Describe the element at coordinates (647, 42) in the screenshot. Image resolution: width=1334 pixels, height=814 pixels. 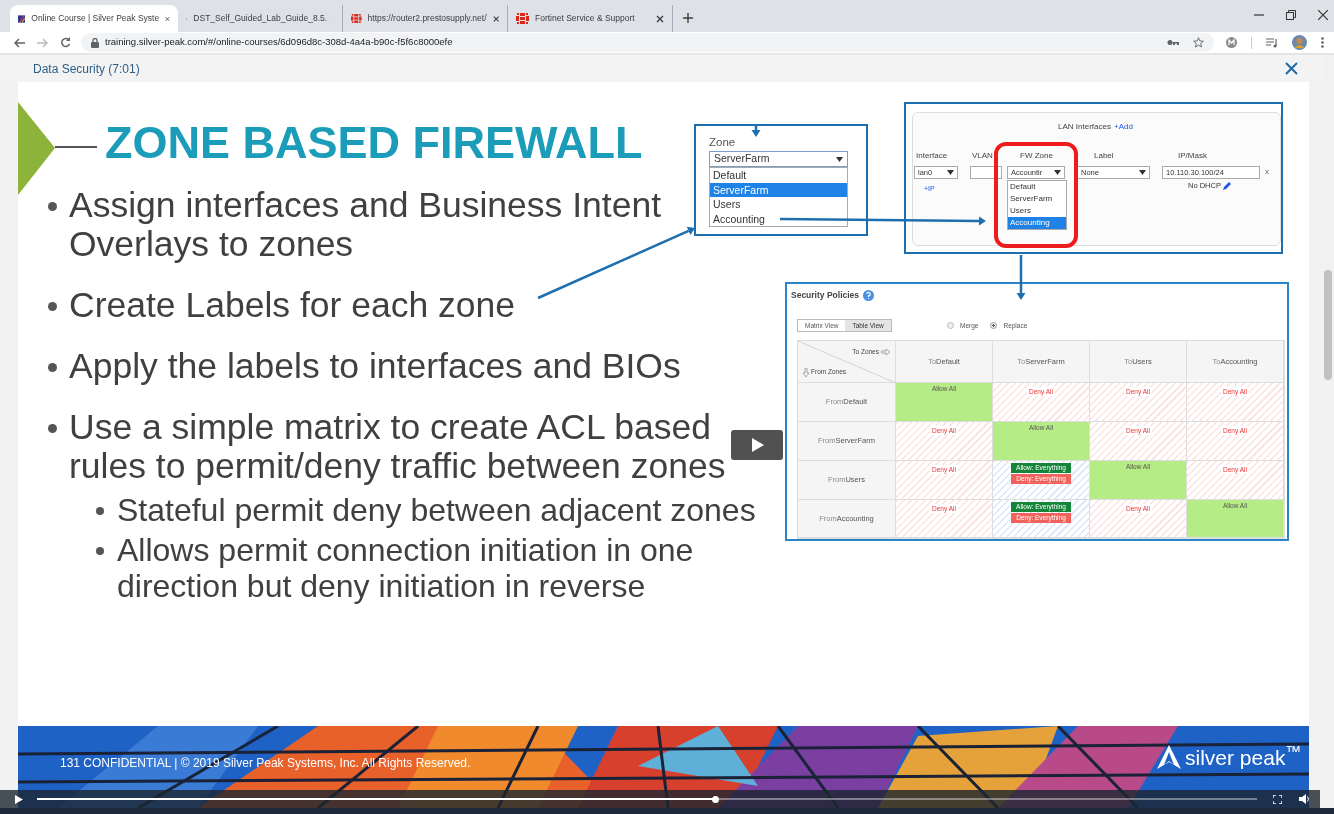
I see `address-bar: training.silver-peak.com/#/online-courses/6d096d8c-308d-4a4a-b90c-f5f6c8000efe` at that location.